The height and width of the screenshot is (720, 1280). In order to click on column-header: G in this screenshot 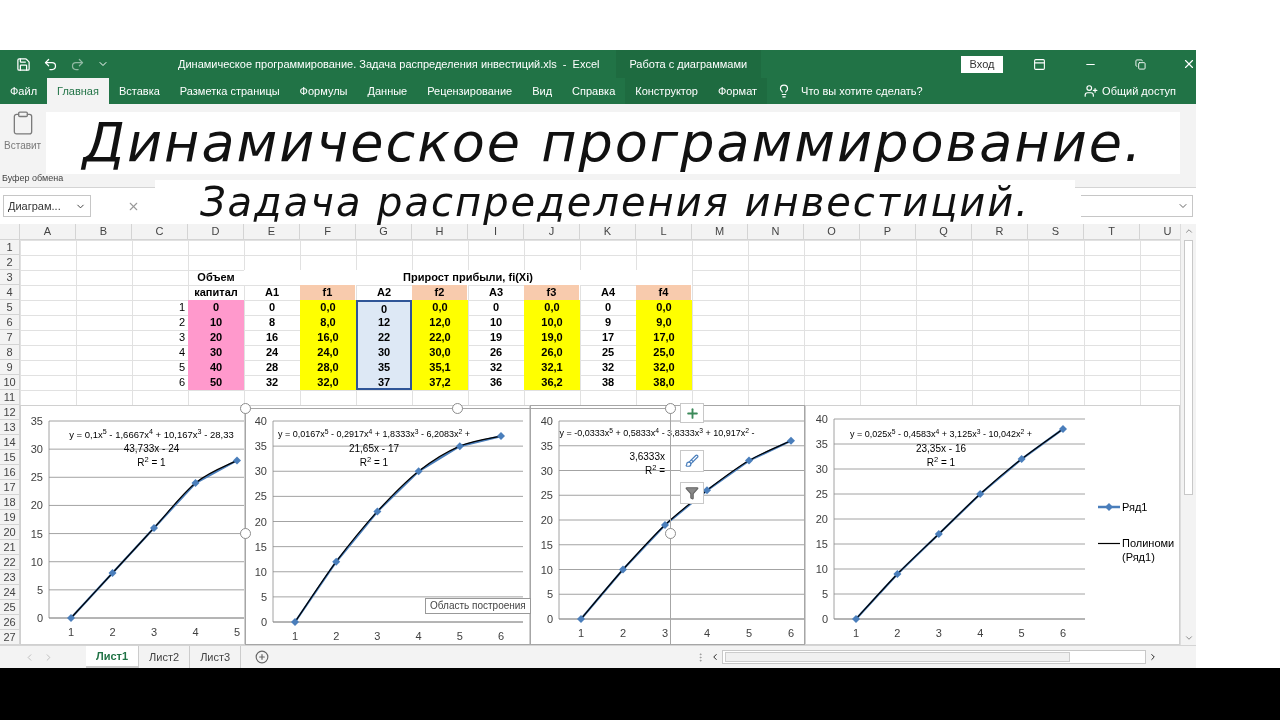, I will do `click(384, 232)`.